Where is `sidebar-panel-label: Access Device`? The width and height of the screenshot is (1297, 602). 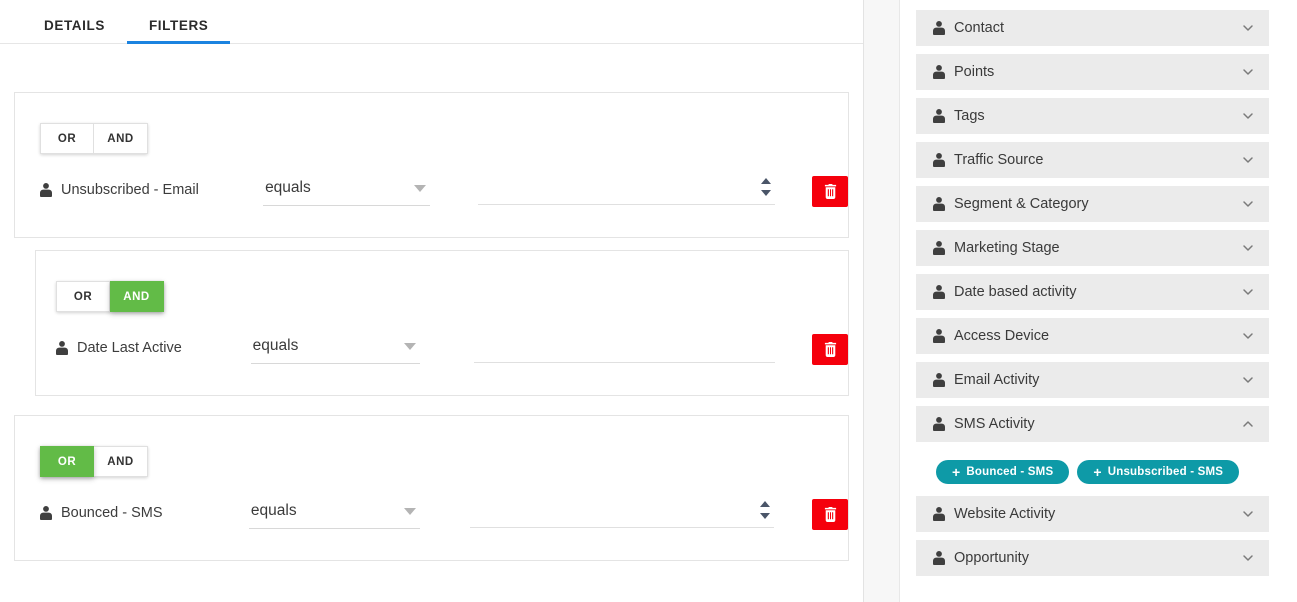
sidebar-panel-label: Access Device is located at coordinates (1002, 336).